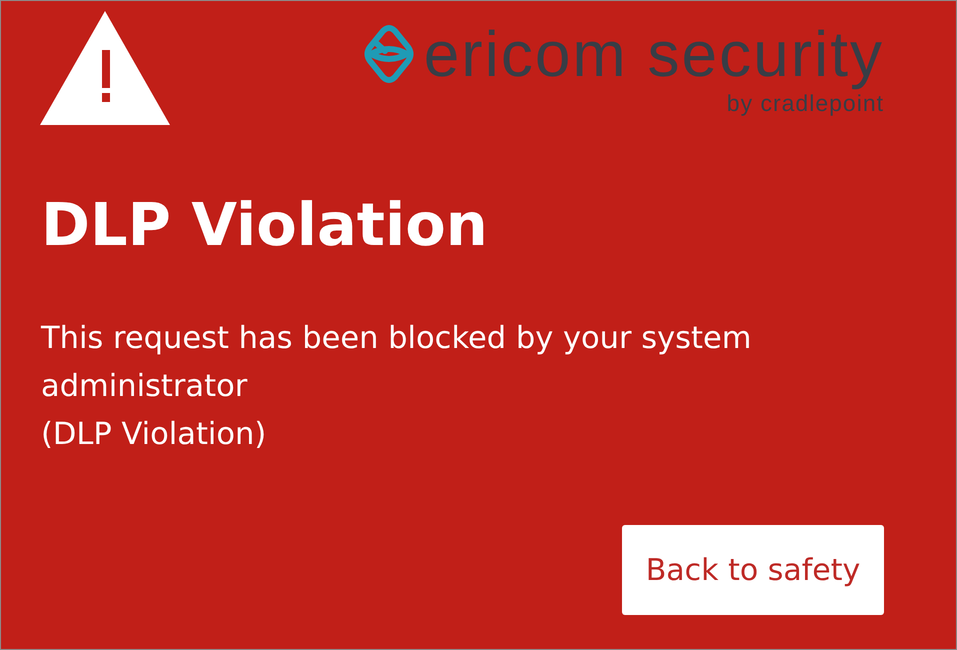 This screenshot has width=957, height=650. I want to click on logo-tagline: by cradlepoint, so click(805, 103).